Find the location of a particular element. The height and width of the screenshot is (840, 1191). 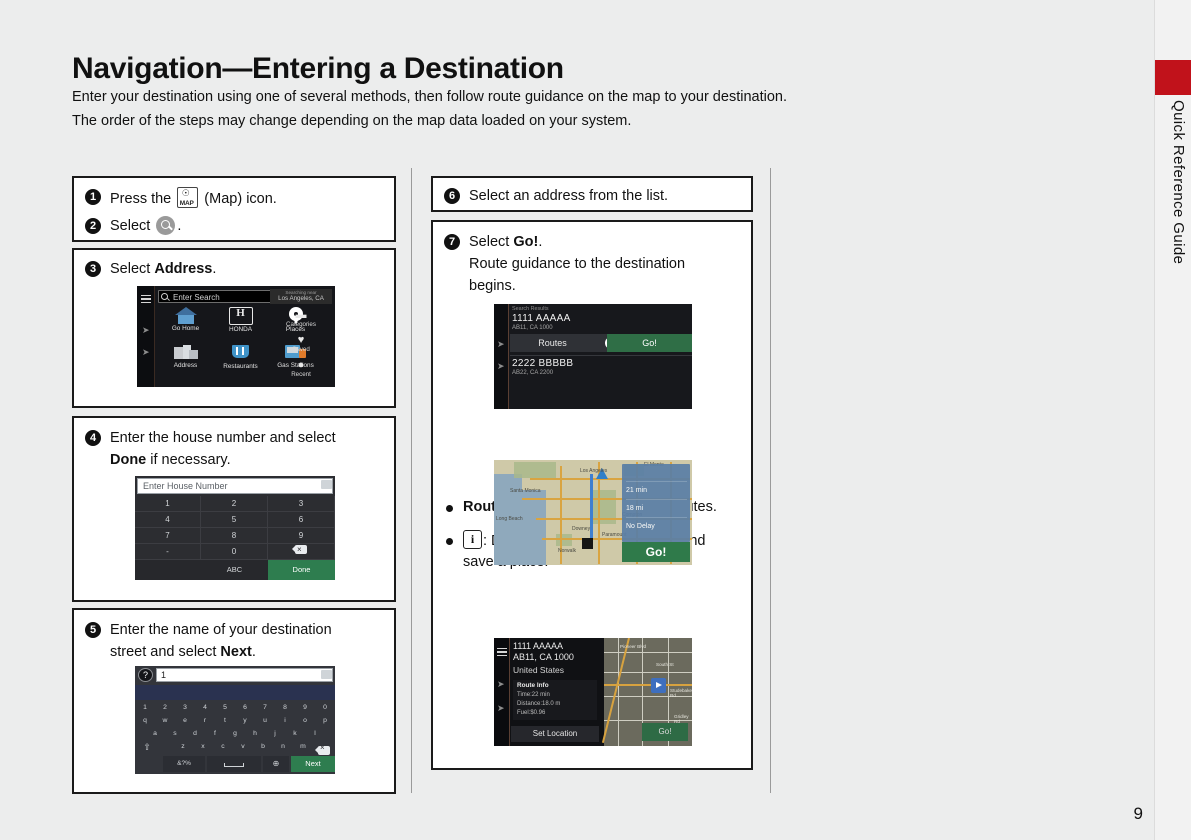

key-r: r is located at coordinates (205, 720).